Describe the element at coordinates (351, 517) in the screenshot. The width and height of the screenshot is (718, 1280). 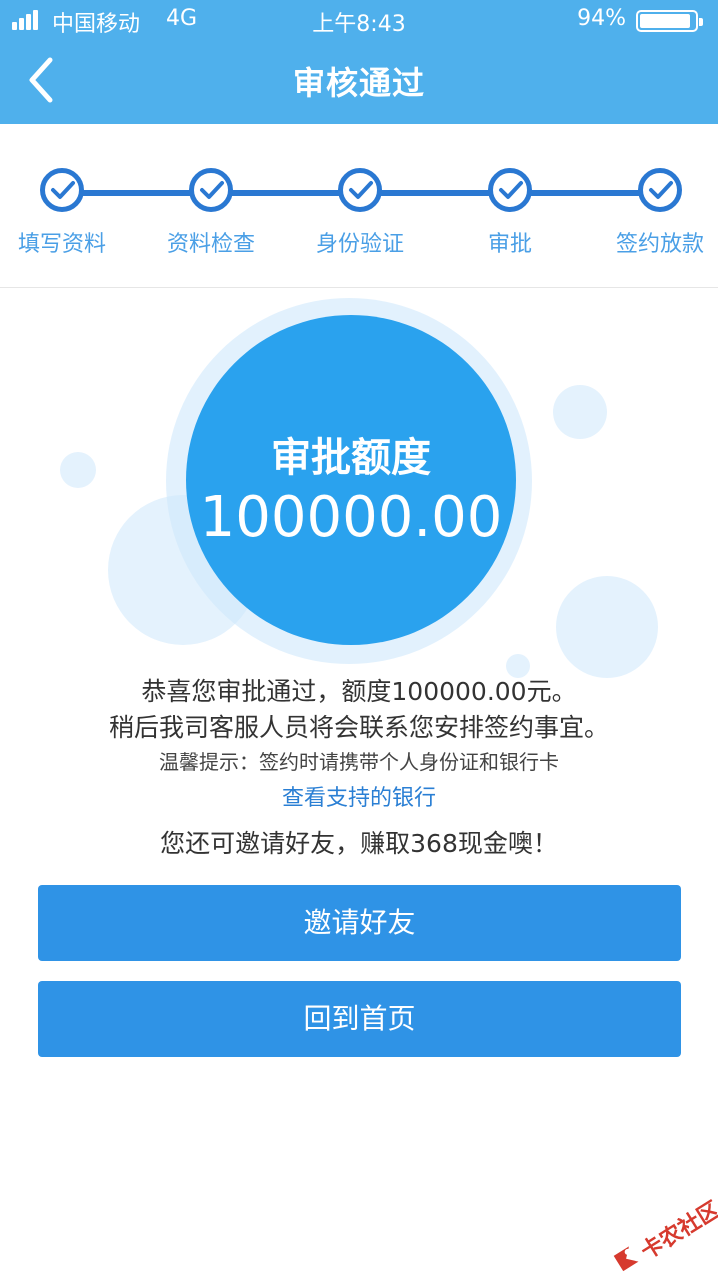
I see `amount-value: 100000.00` at that location.